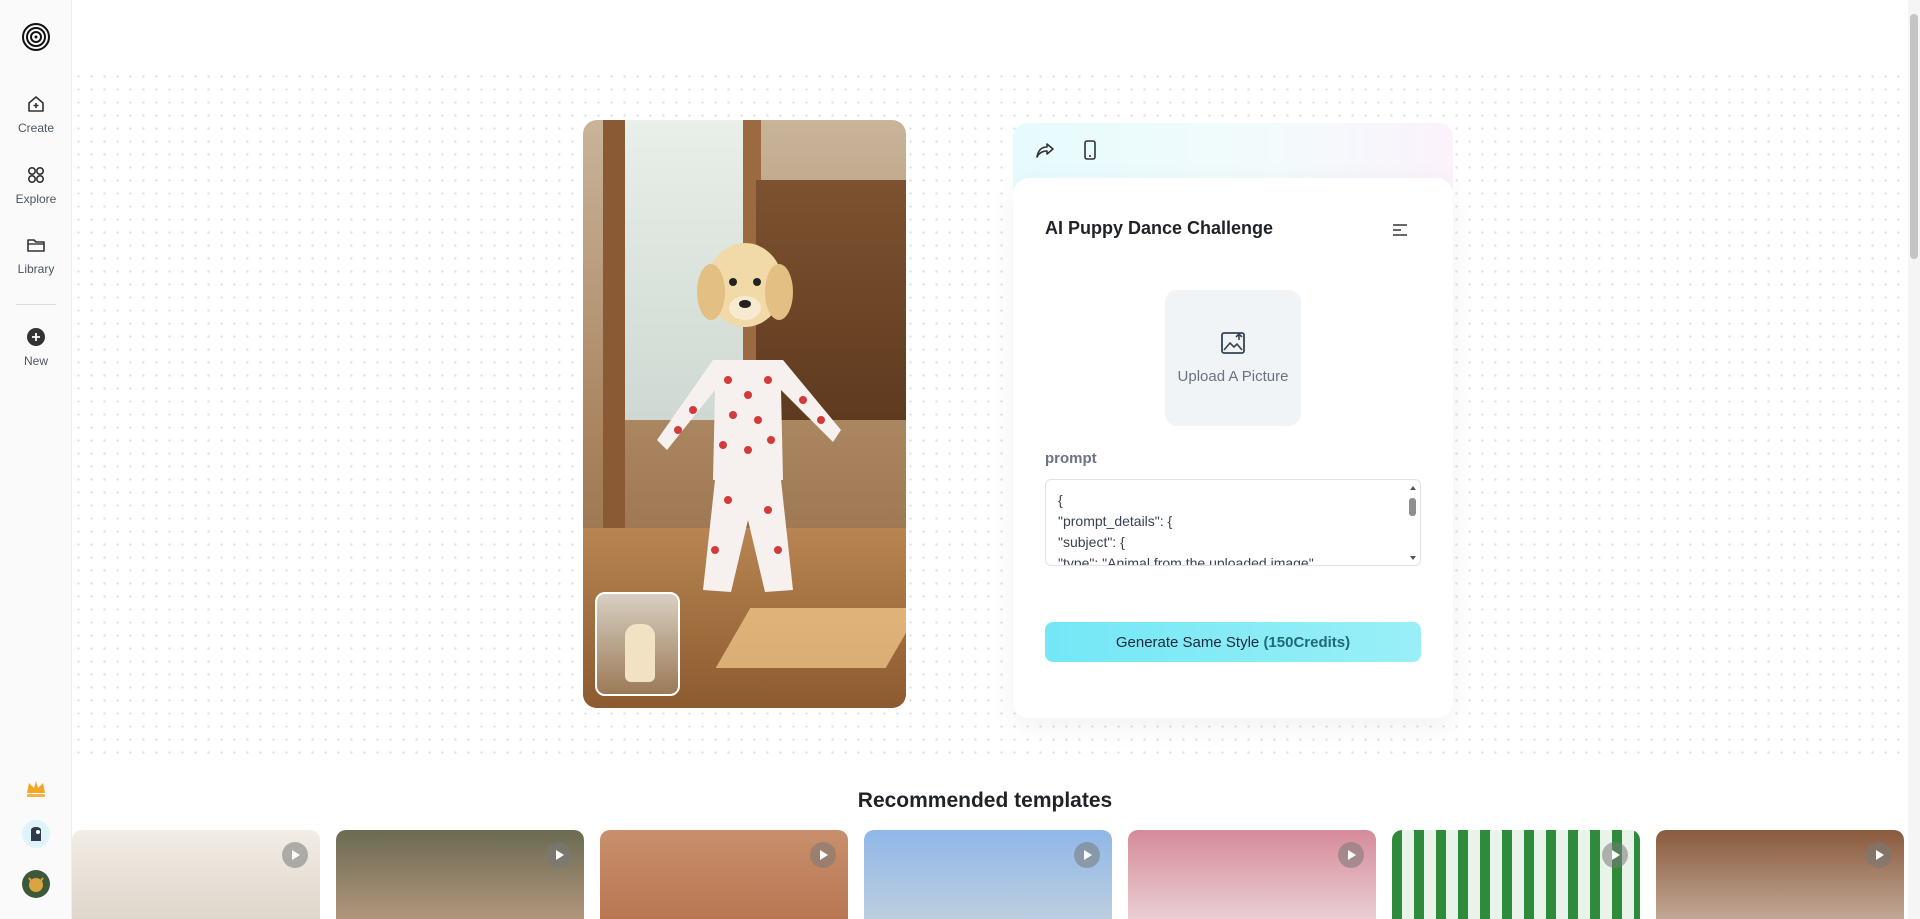  Describe the element at coordinates (36, 128) in the screenshot. I see `sidebar-item-label: Create` at that location.